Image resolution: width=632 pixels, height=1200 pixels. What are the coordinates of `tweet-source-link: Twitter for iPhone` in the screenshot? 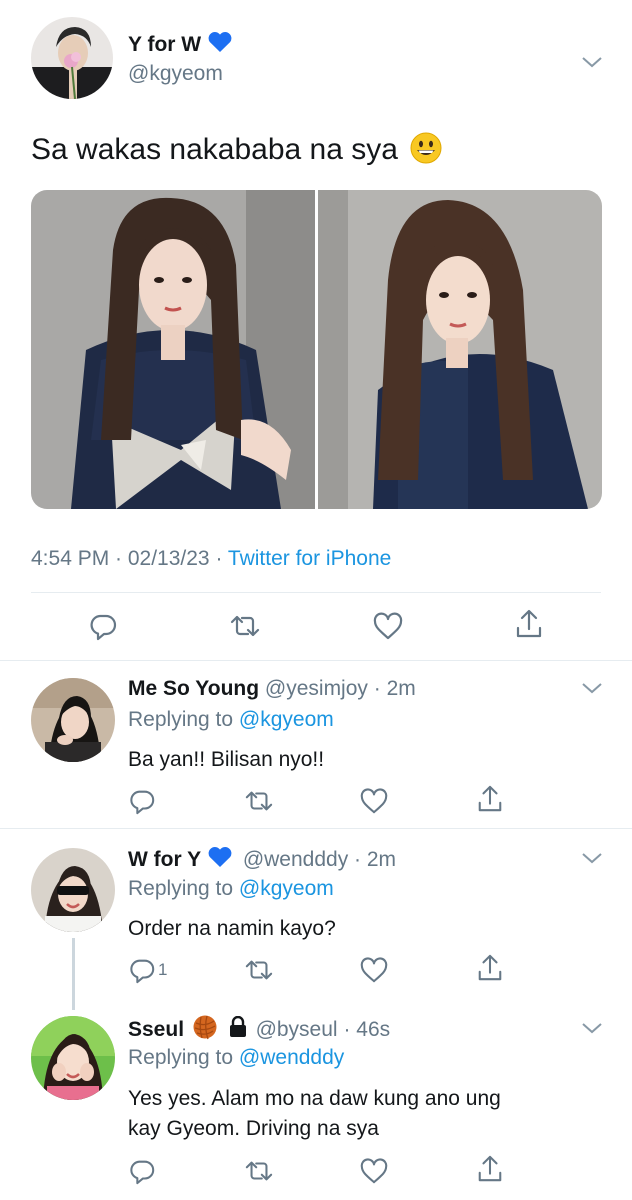 It's located at (309, 558).